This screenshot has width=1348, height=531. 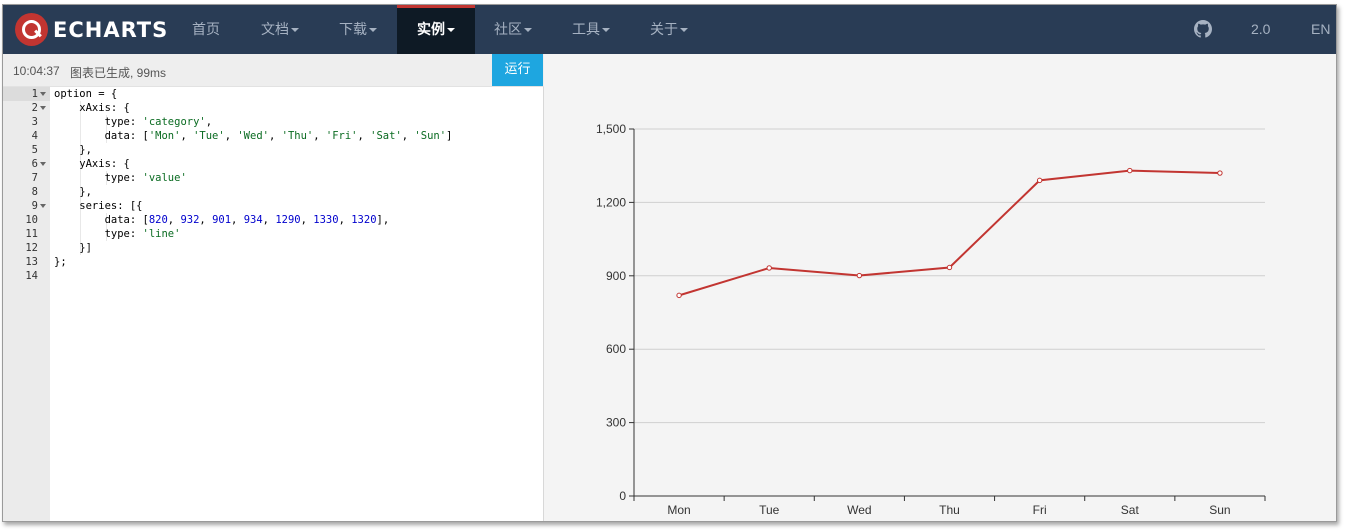 I want to click on nav-item-label: 下载, so click(x=353, y=29).